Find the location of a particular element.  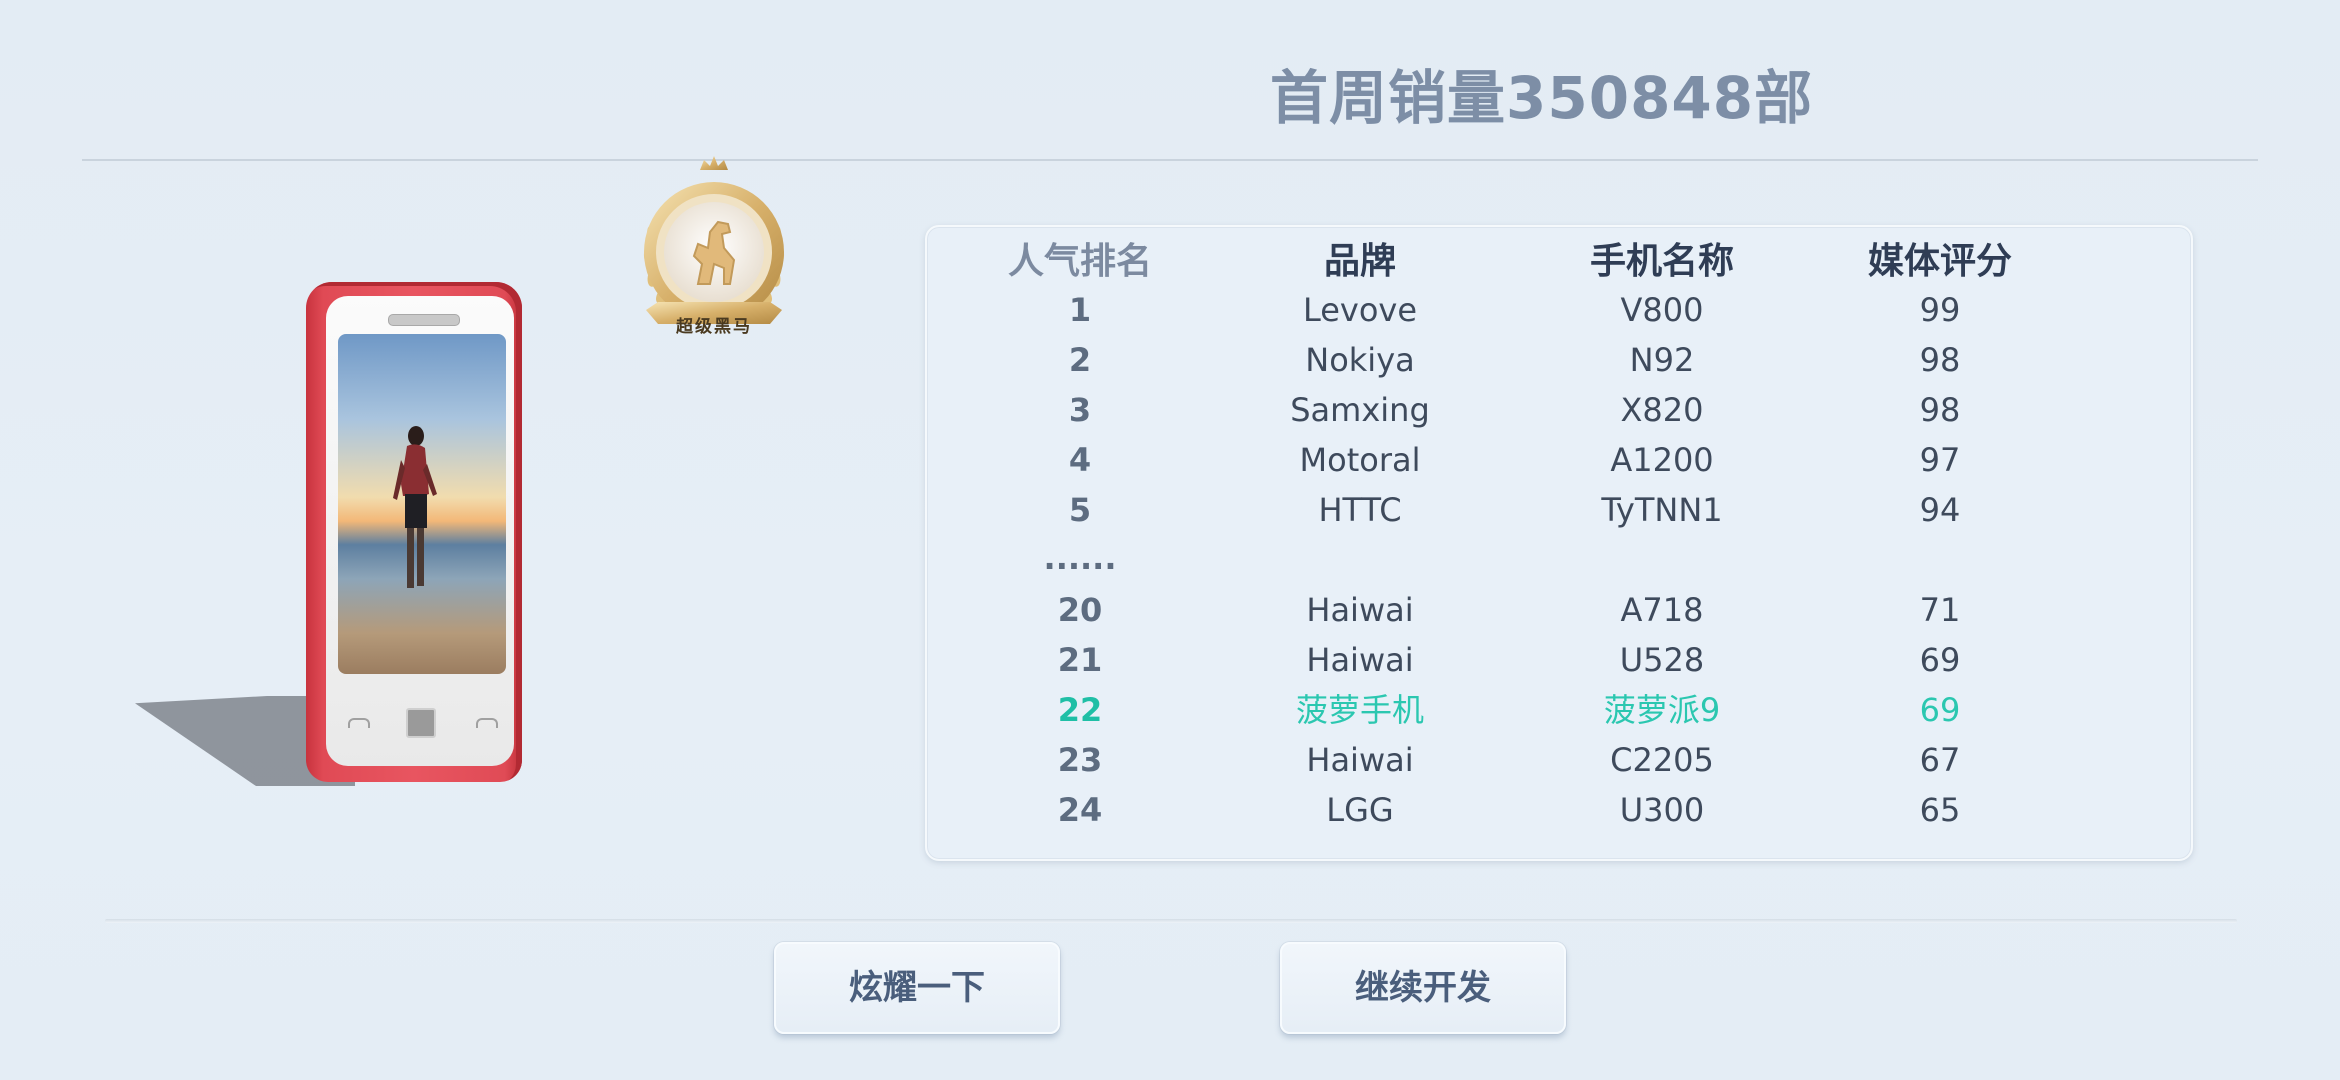

table-row-highlighted: 22 菠萝手机 菠萝派9 69 is located at coordinates (1559, 710).